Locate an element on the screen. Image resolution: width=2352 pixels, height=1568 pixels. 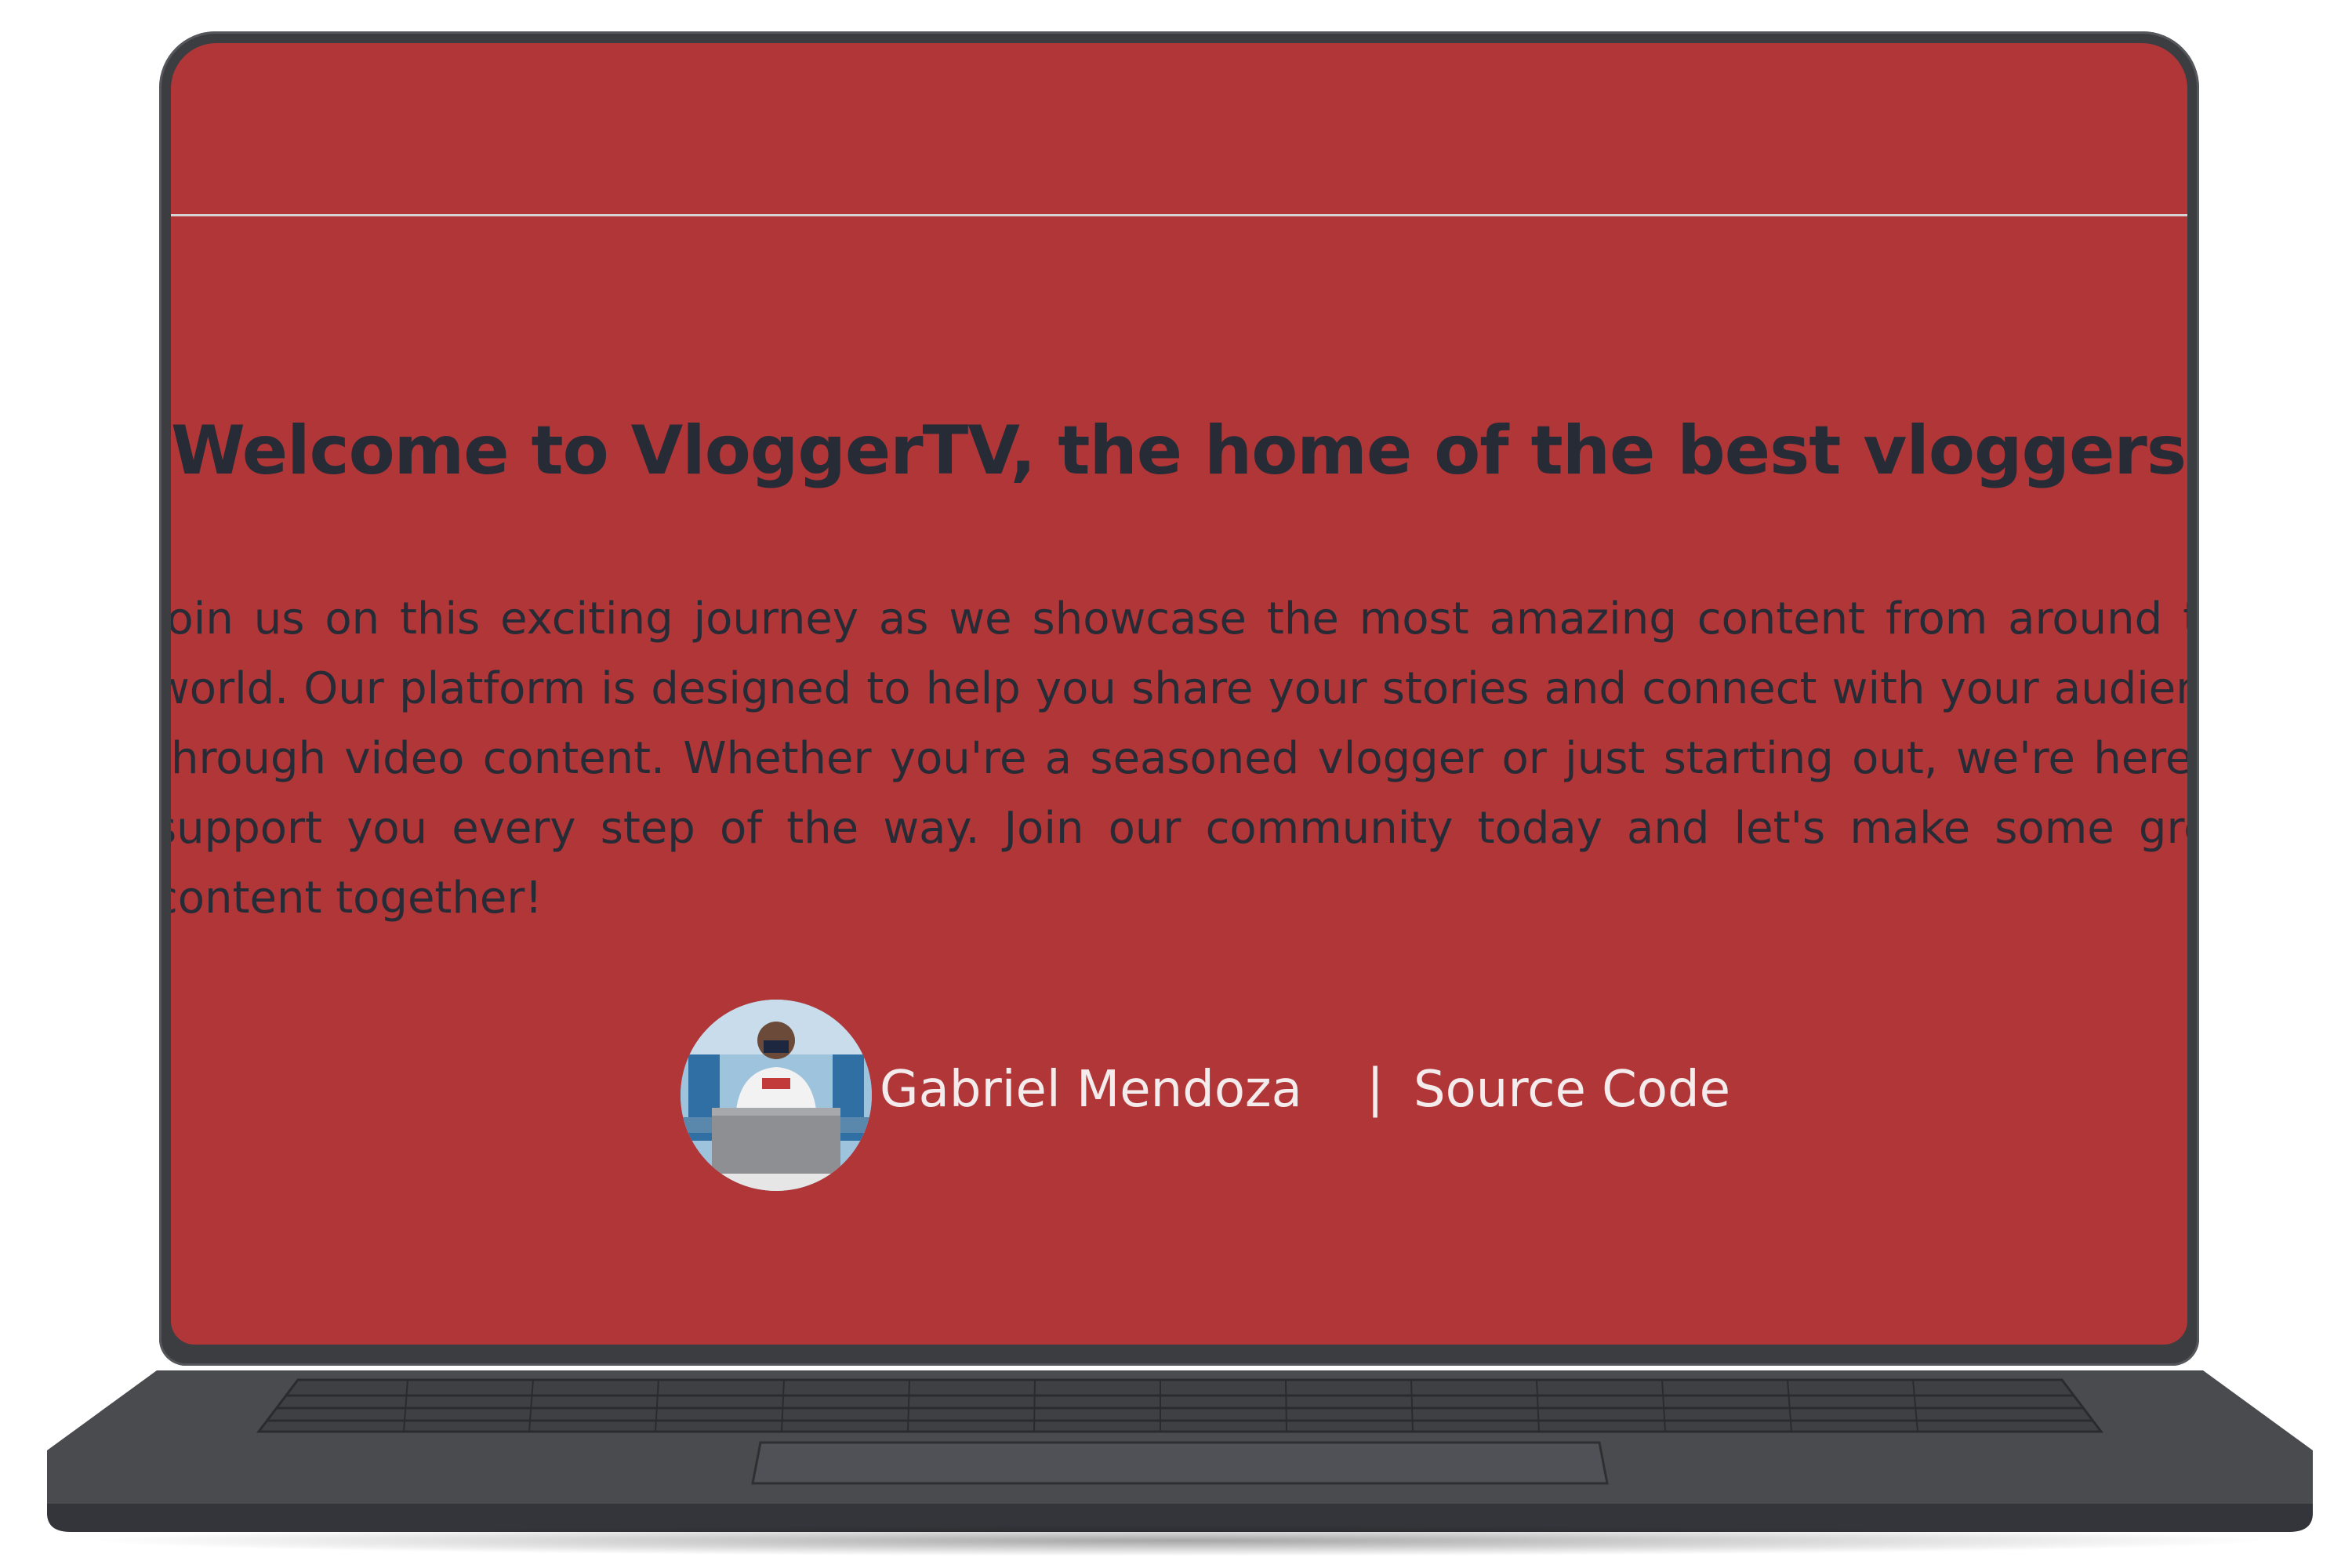
deck-shadow is located at coordinates (1179, 1540).